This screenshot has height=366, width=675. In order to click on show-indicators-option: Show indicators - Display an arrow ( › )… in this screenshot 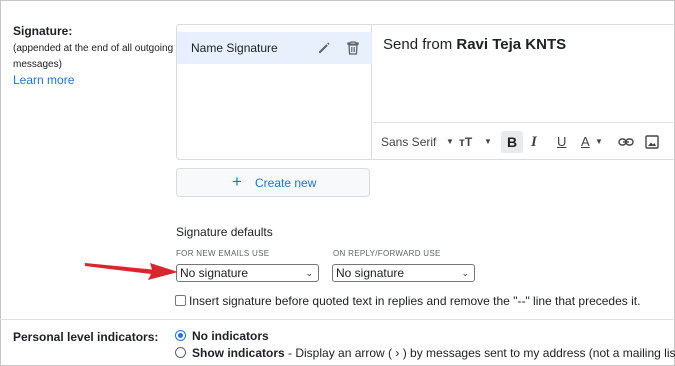, I will do `click(425, 353)`.